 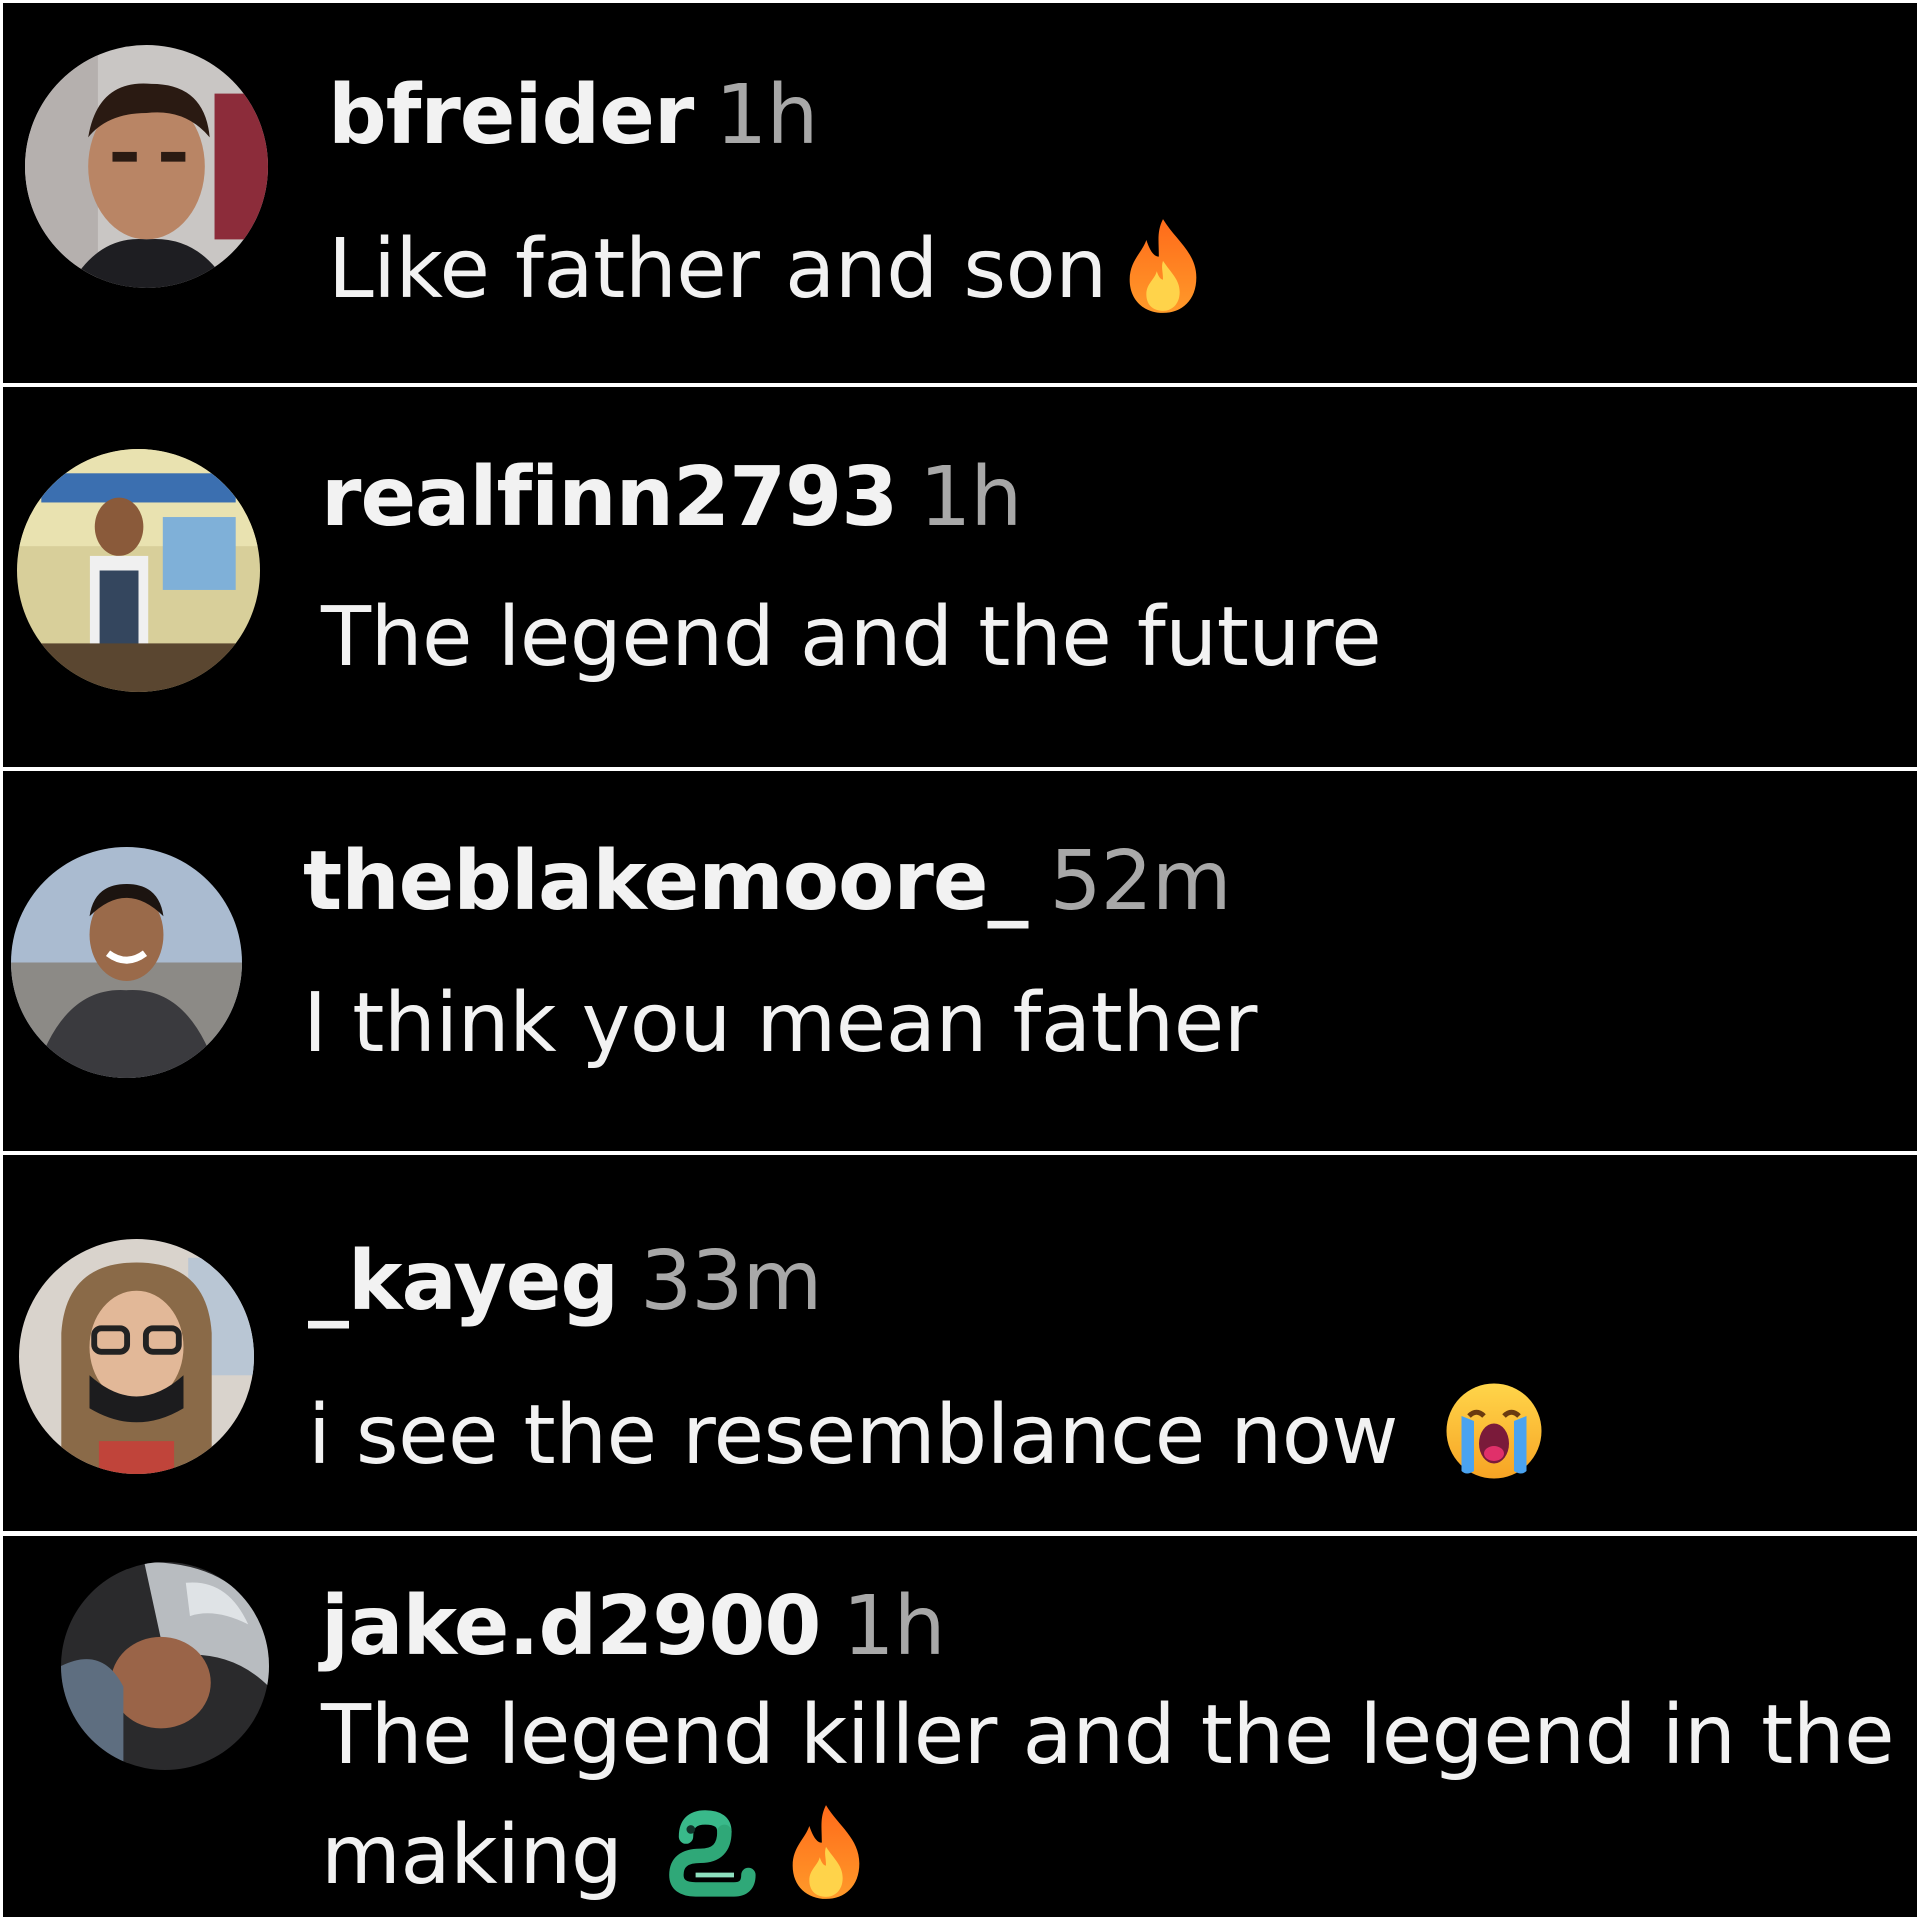 What do you see at coordinates (731, 1281) in the screenshot?
I see `timestamp: 33m` at bounding box center [731, 1281].